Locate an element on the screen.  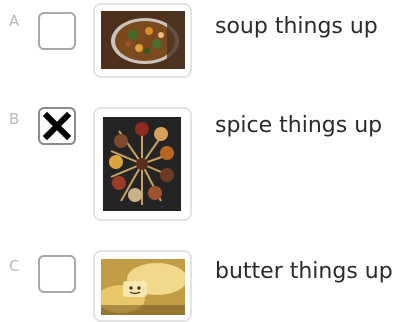
butter-photo is located at coordinates (143, 287).